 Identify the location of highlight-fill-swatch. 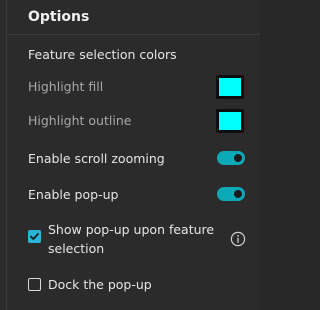
(230, 87).